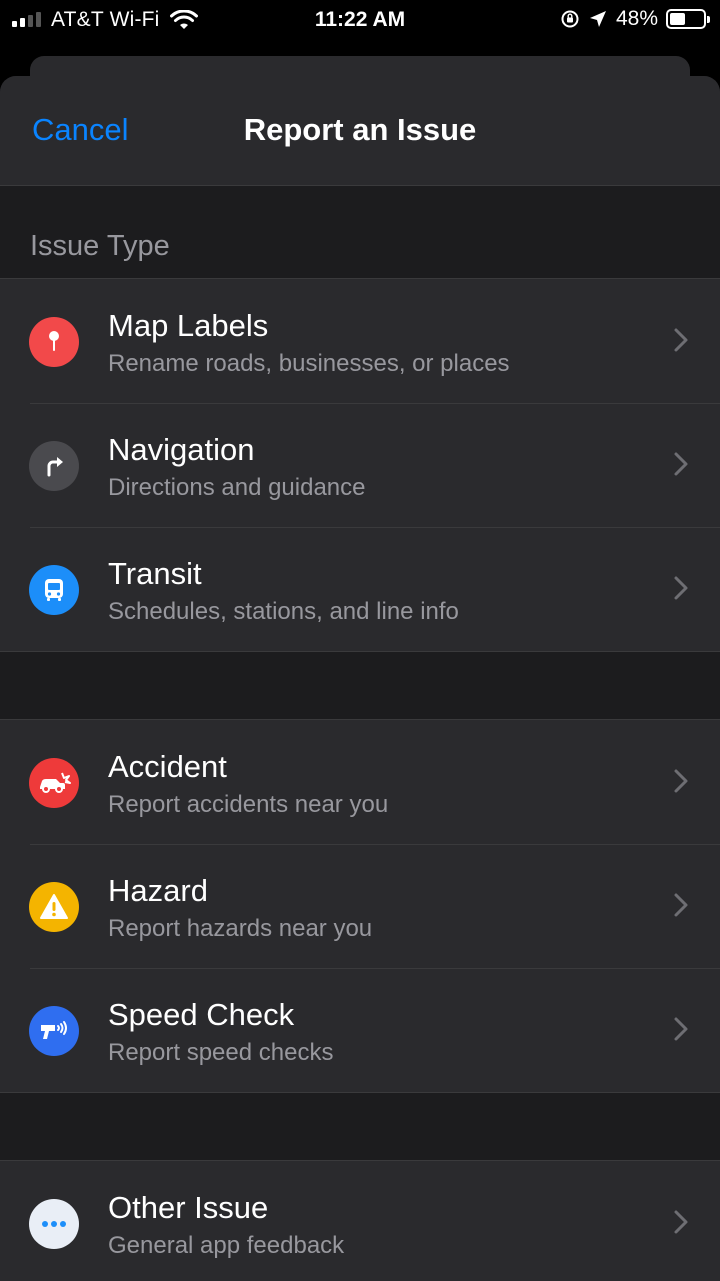 This screenshot has height=1281, width=720. I want to click on more-ellipsis-icon, so click(54, 1224).